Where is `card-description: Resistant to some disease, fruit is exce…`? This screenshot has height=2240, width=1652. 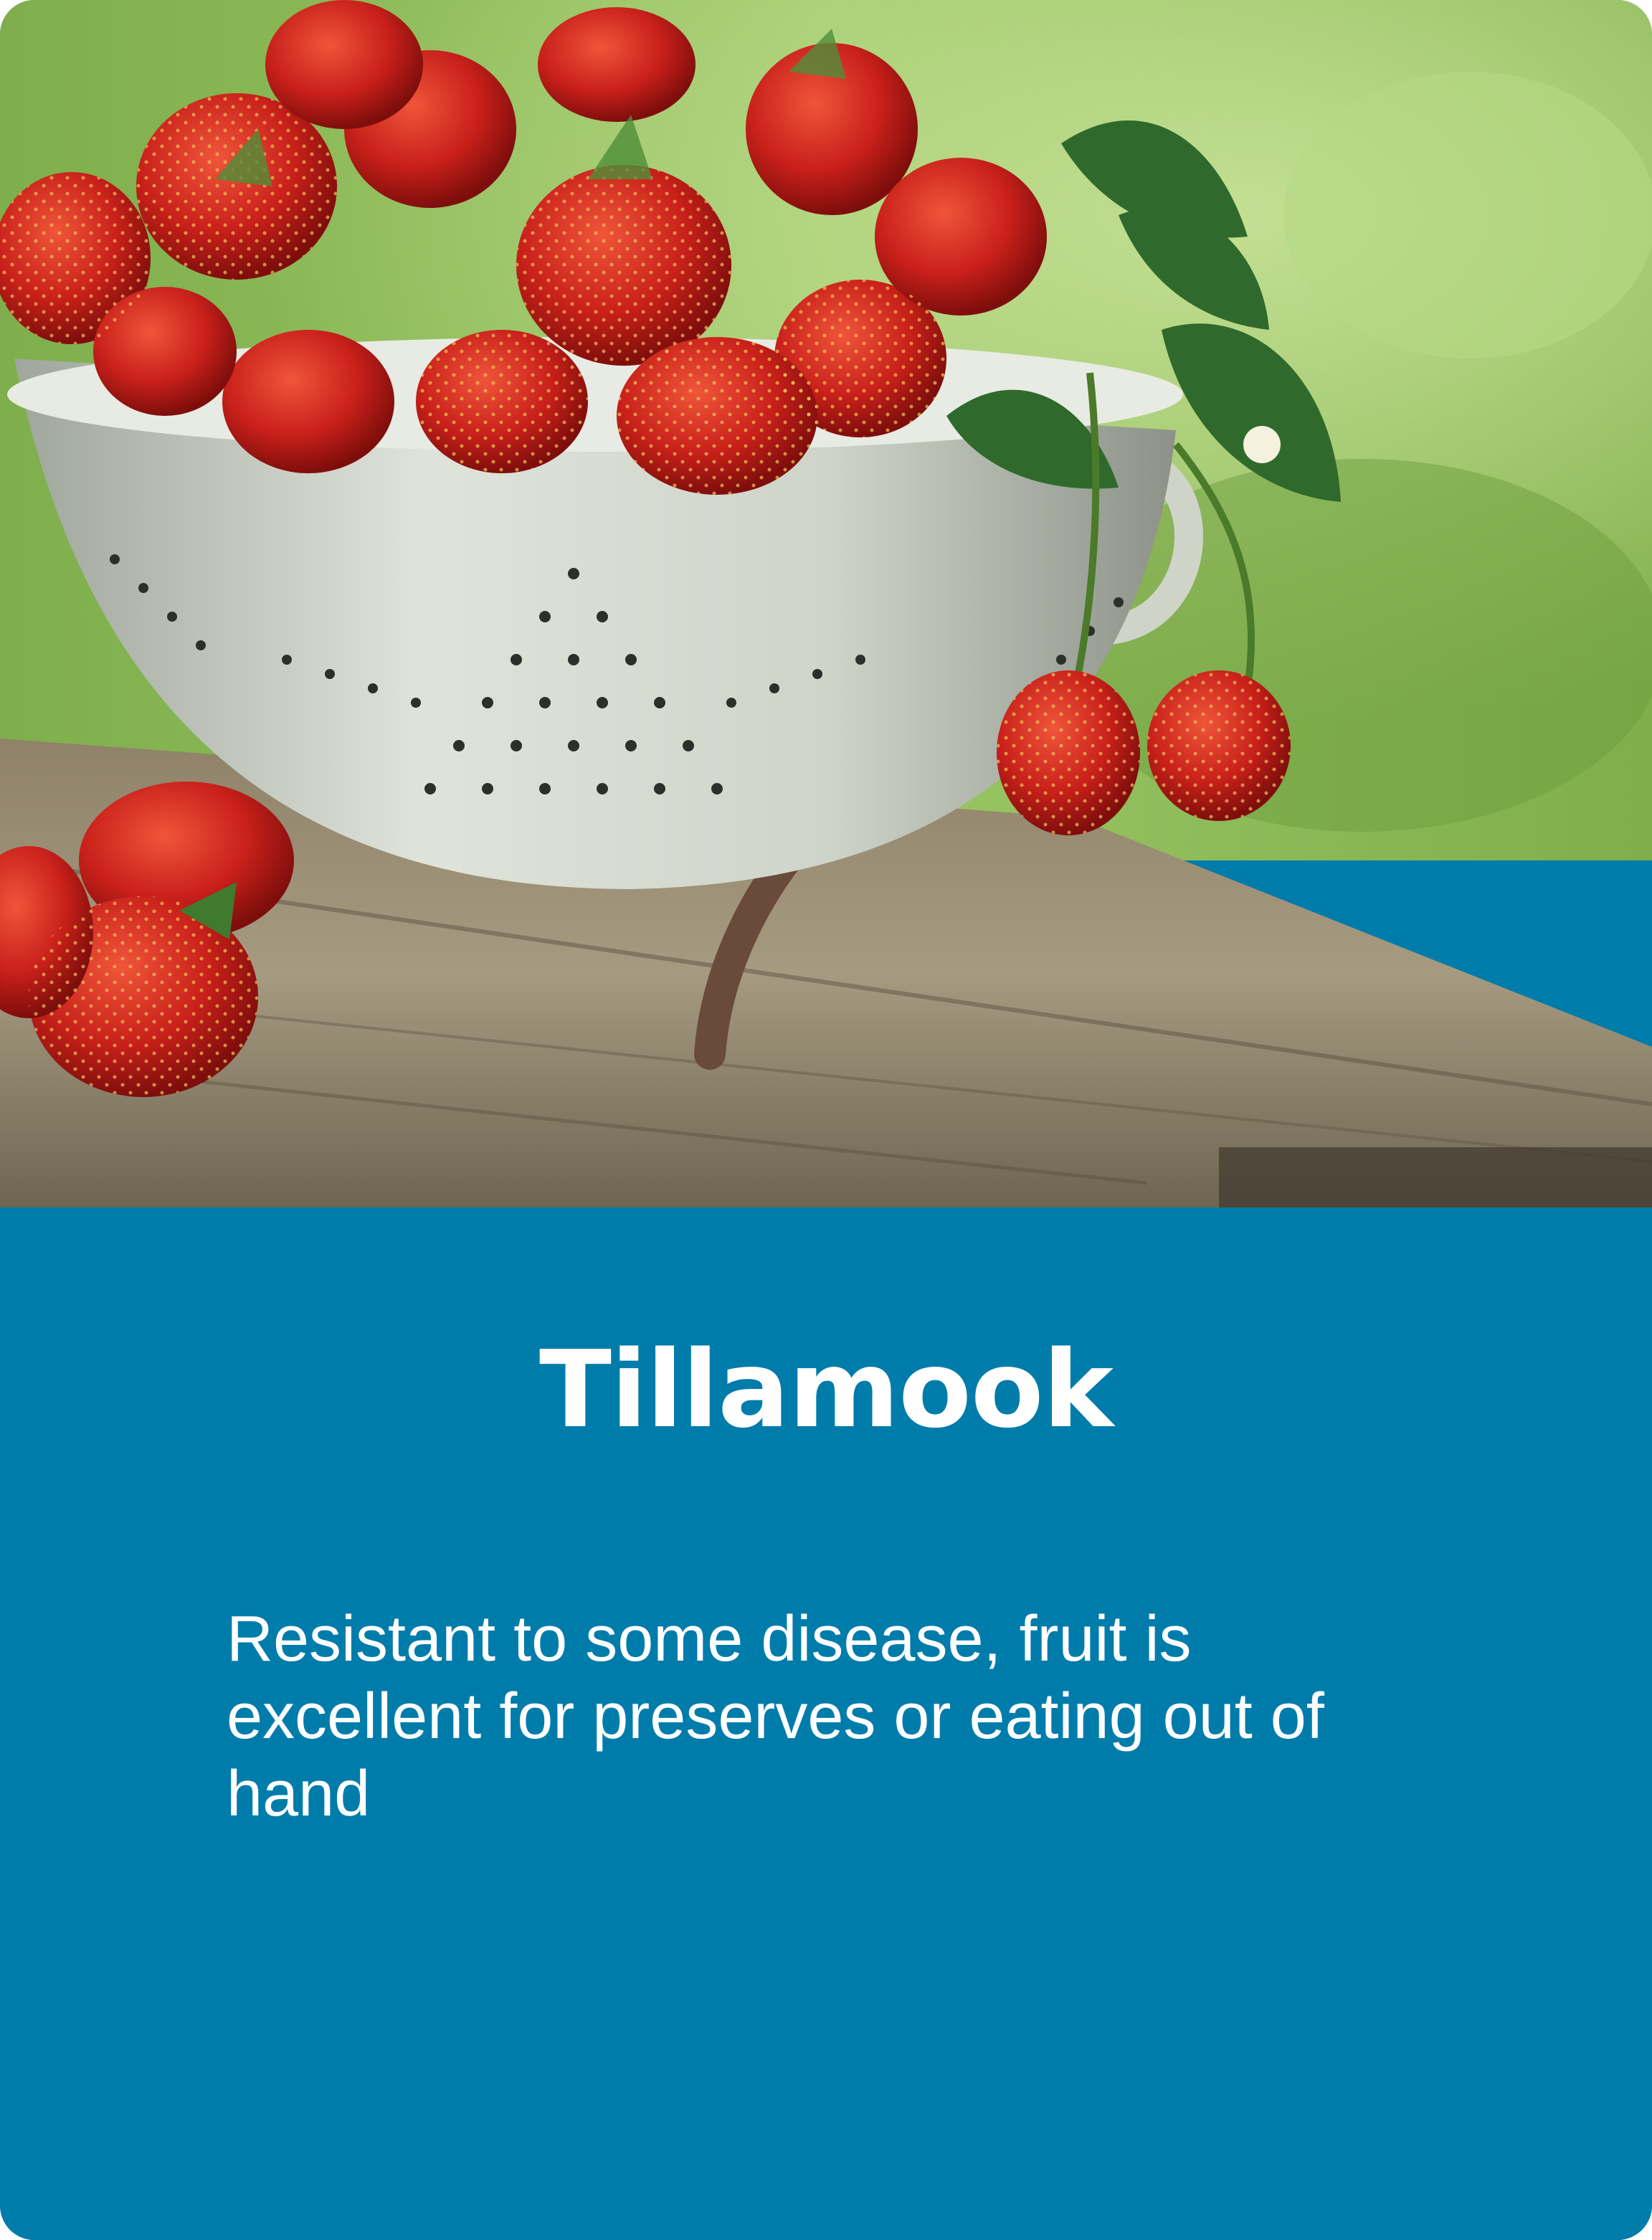 card-description: Resistant to some disease, fruit is exce… is located at coordinates (775, 1716).